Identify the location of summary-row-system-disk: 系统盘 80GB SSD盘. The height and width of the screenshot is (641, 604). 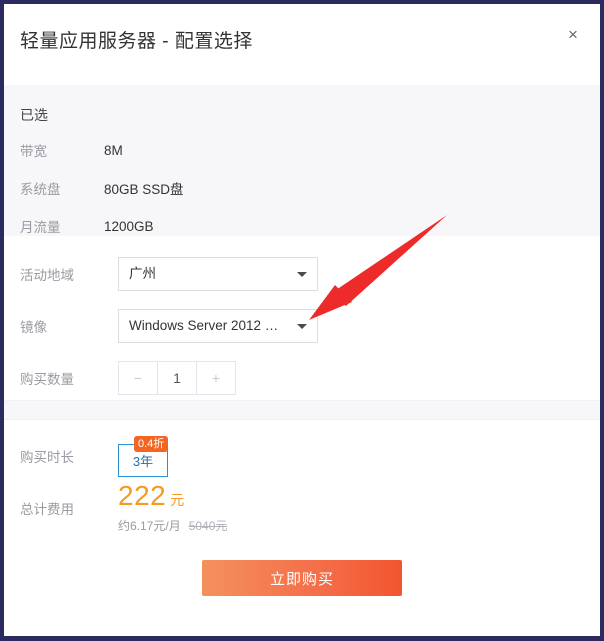
(302, 188).